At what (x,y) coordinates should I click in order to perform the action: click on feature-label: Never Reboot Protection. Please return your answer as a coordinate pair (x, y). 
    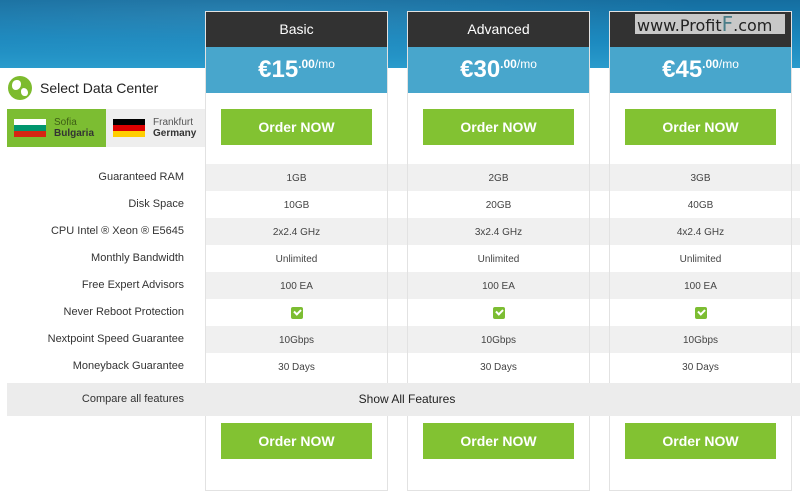
    Looking at the image, I should click on (123, 312).